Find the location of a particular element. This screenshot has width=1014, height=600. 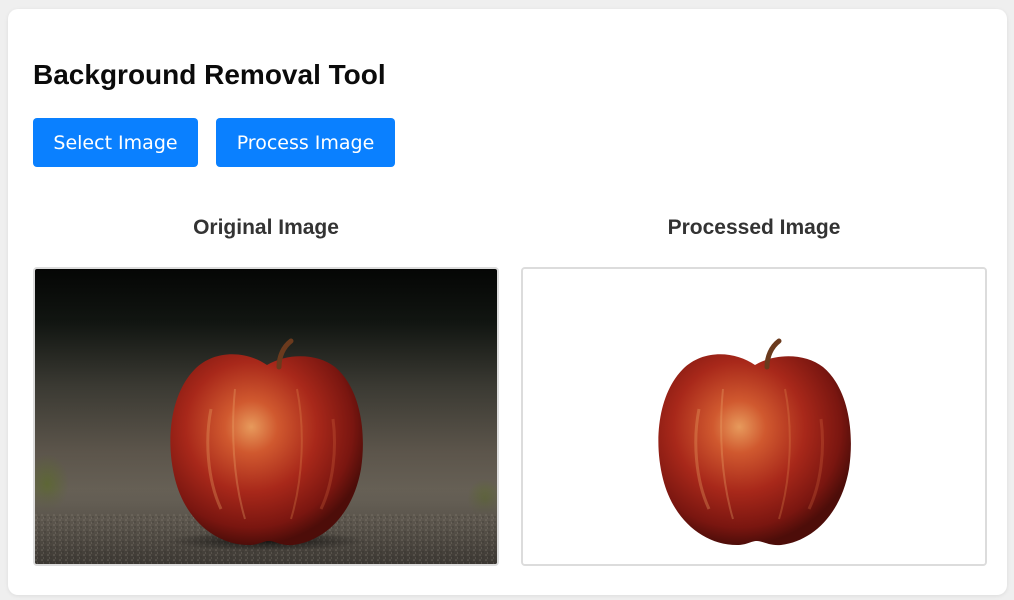

page-title: Background Removal Tool is located at coordinates (209, 74).